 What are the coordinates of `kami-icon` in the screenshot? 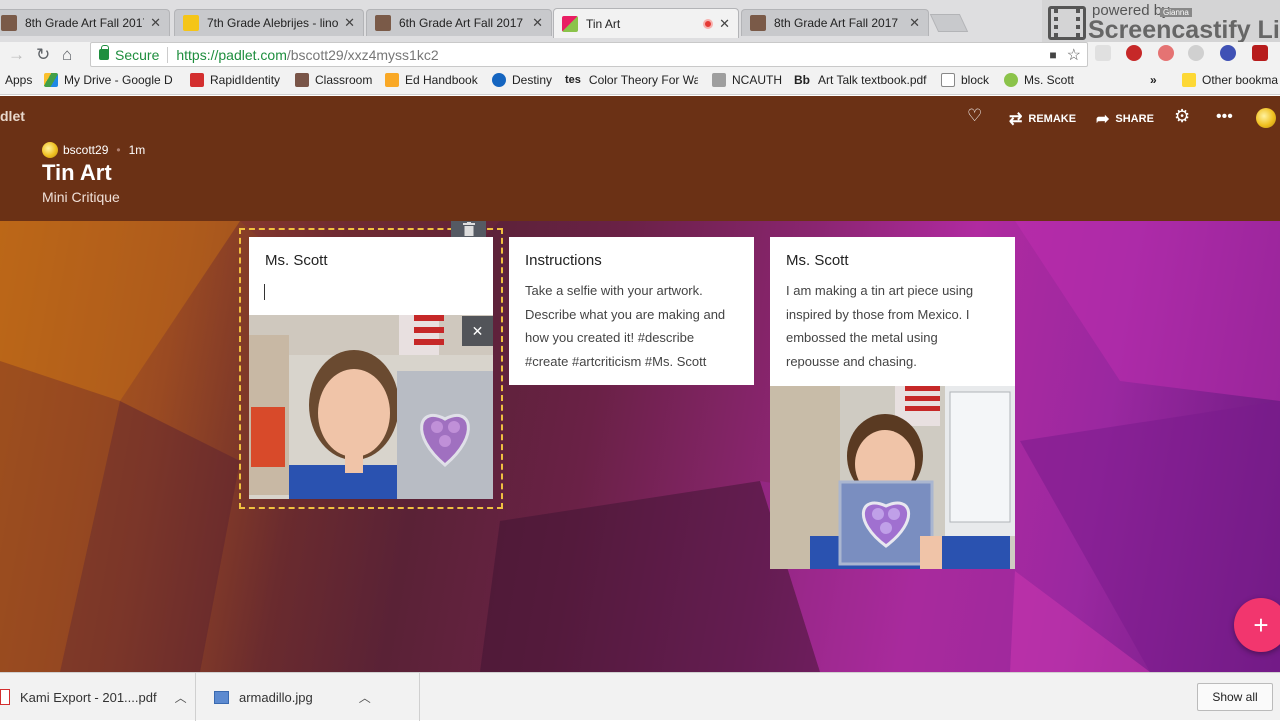 It's located at (1228, 53).